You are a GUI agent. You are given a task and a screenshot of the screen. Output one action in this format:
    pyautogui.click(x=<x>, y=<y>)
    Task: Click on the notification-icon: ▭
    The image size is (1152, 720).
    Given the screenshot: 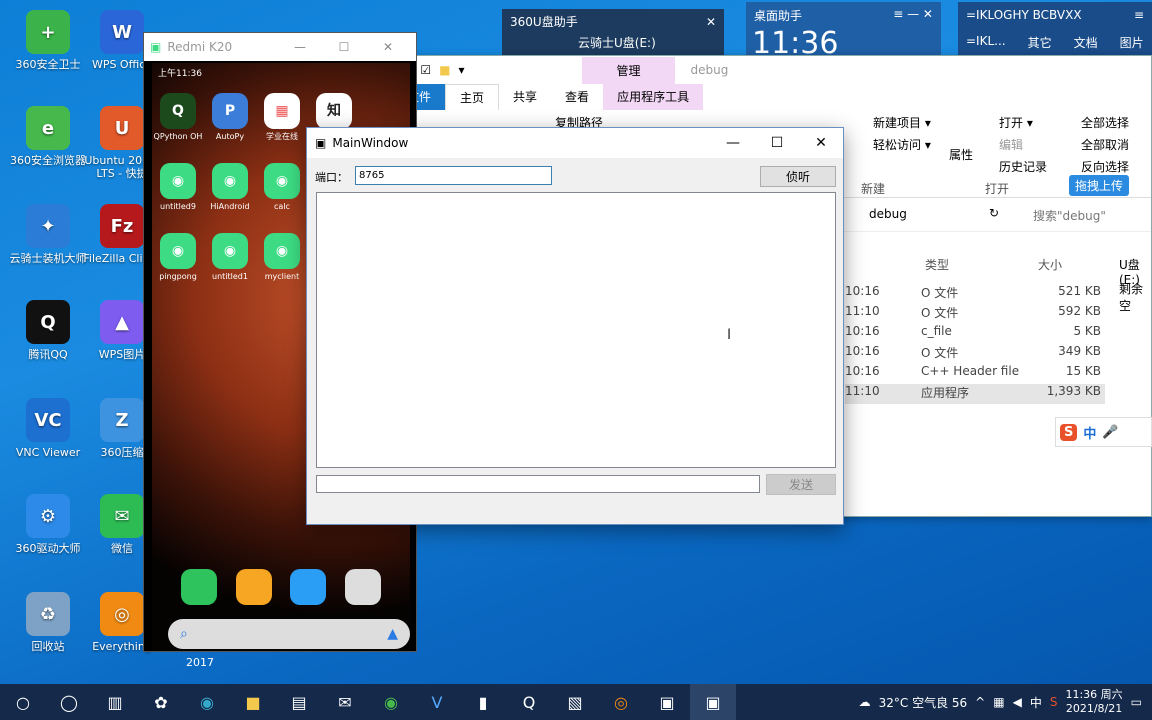 What is the action you would take?
    pyautogui.click(x=1136, y=702)
    